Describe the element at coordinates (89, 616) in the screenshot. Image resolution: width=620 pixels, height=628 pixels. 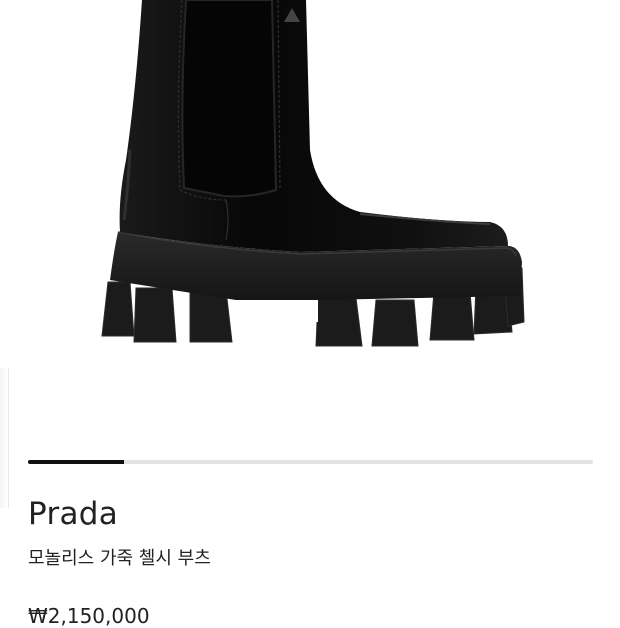
I see `product-price: ₩2,150,000` at that location.